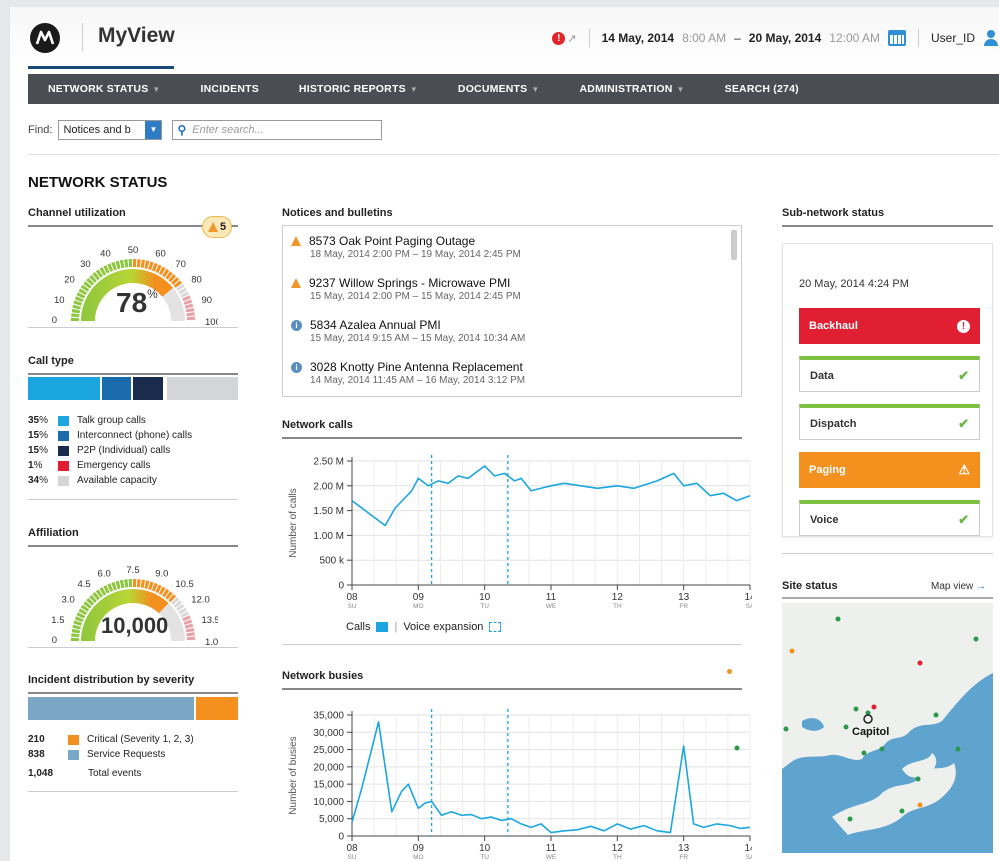  Describe the element at coordinates (889, 326) in the screenshot. I see `subnet-tile-backhaul: Backhaul!` at that location.